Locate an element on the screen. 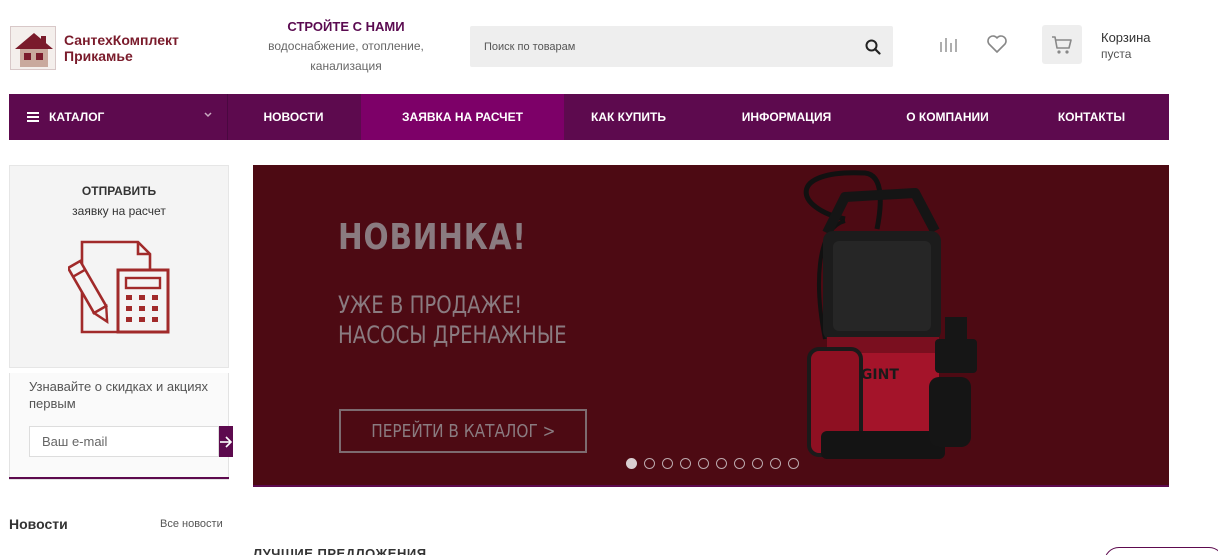 The height and width of the screenshot is (555, 1218). request-quote-card: ОТПРАВИТЬ заявку на расчет is located at coordinates (119, 266).